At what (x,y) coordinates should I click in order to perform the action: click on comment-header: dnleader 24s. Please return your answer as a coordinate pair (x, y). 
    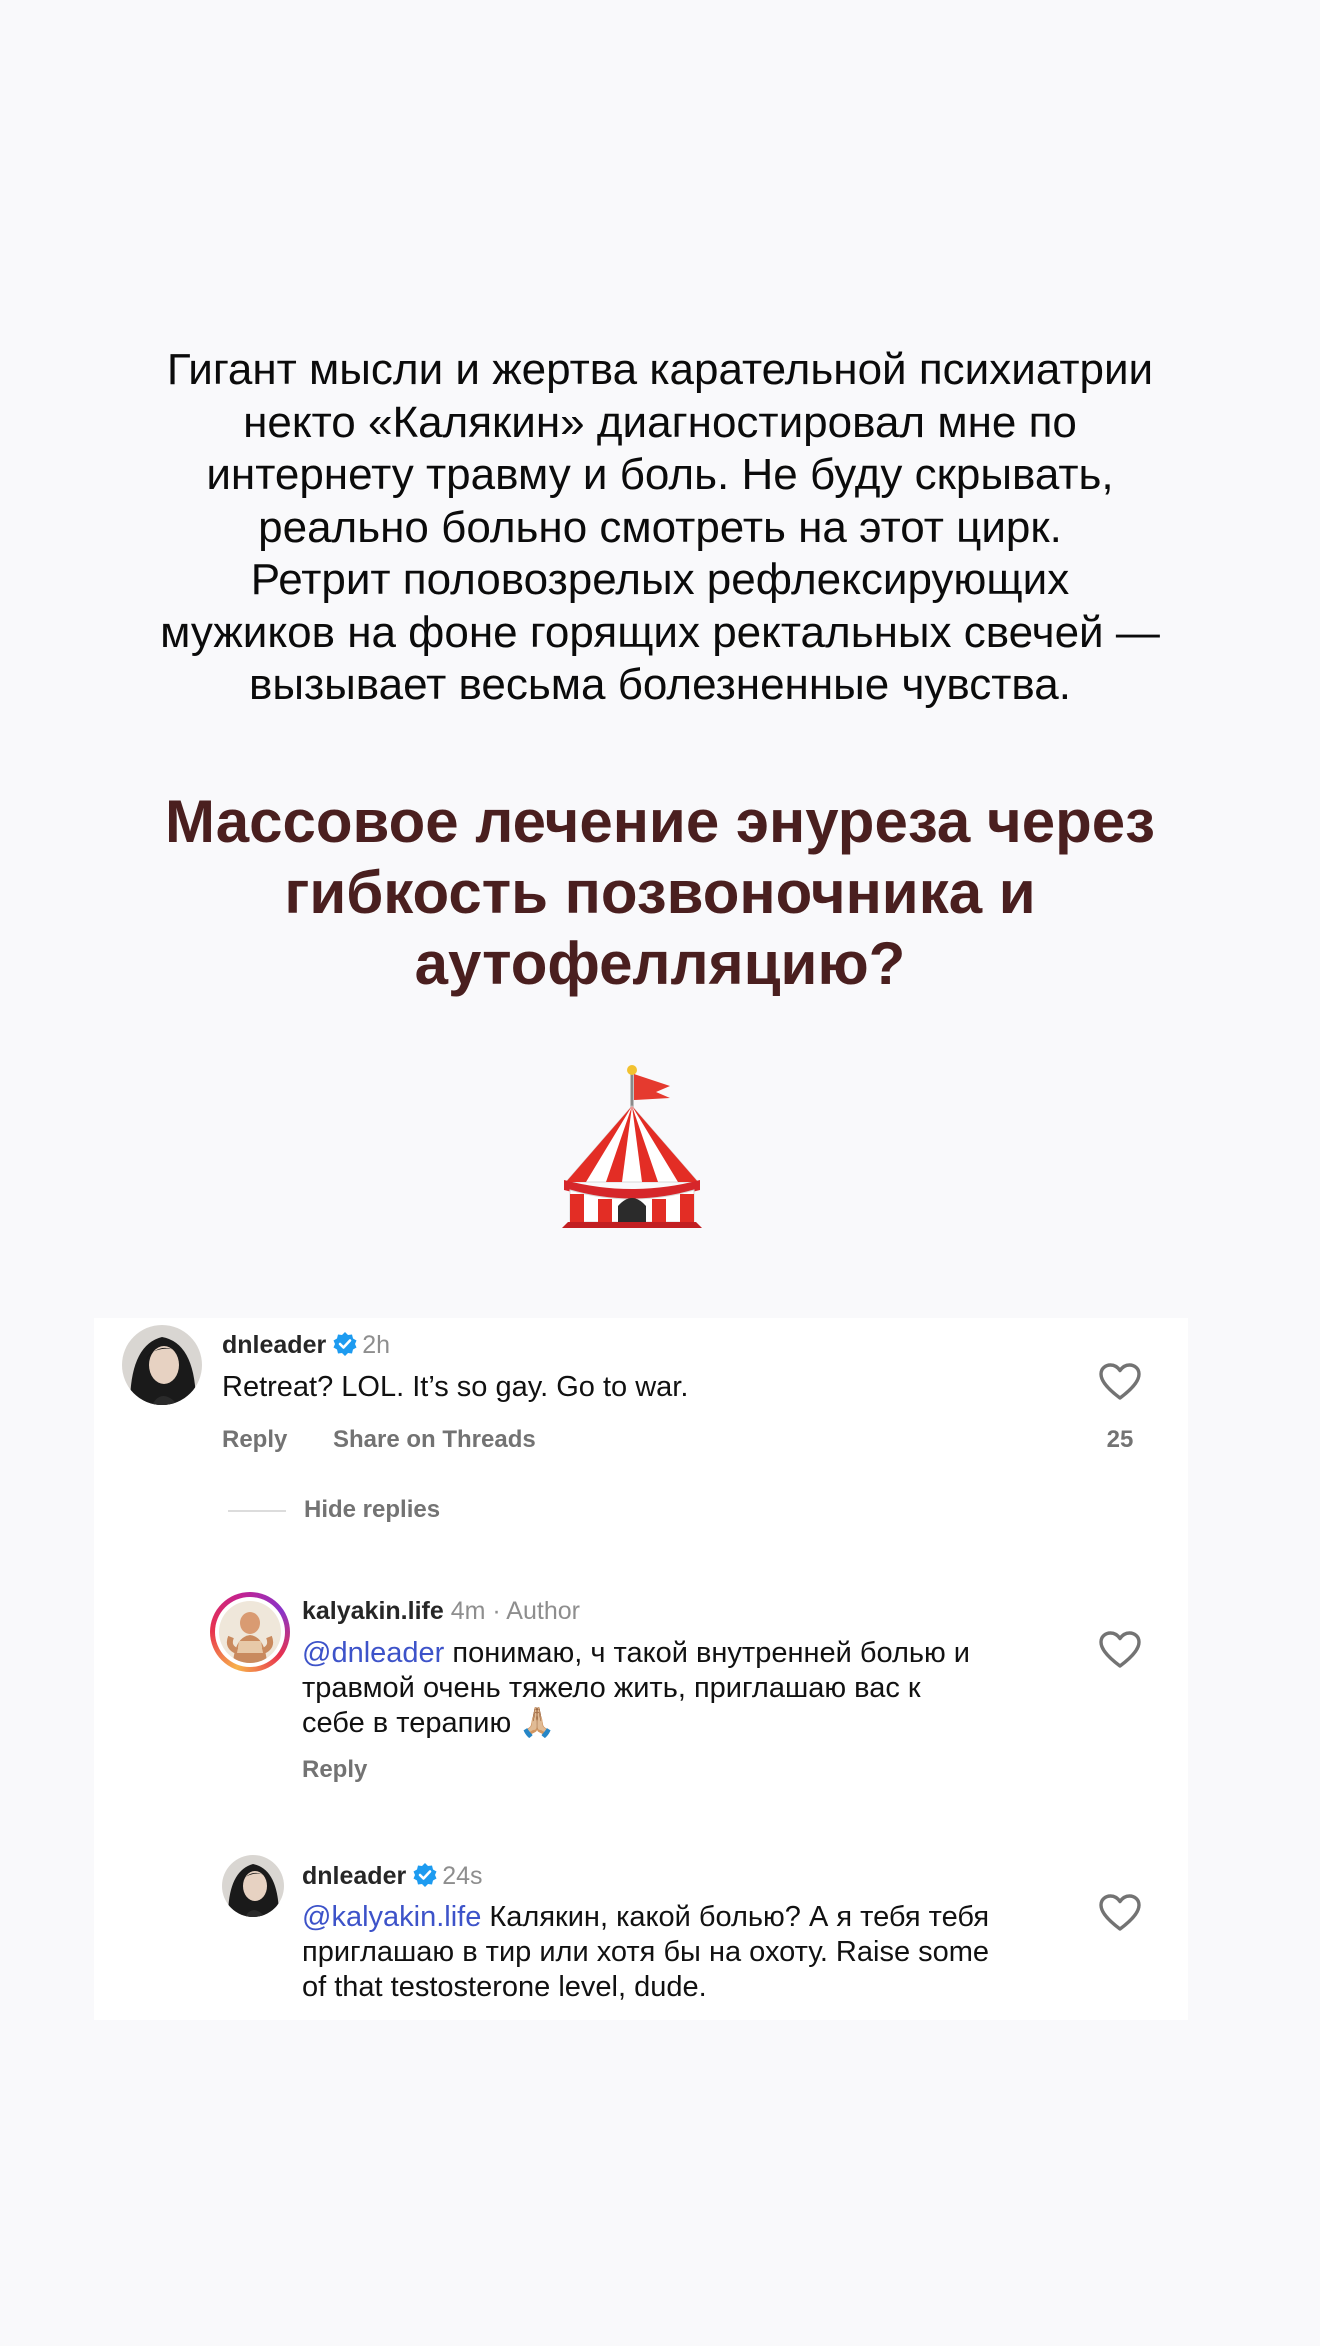
    Looking at the image, I should click on (392, 1876).